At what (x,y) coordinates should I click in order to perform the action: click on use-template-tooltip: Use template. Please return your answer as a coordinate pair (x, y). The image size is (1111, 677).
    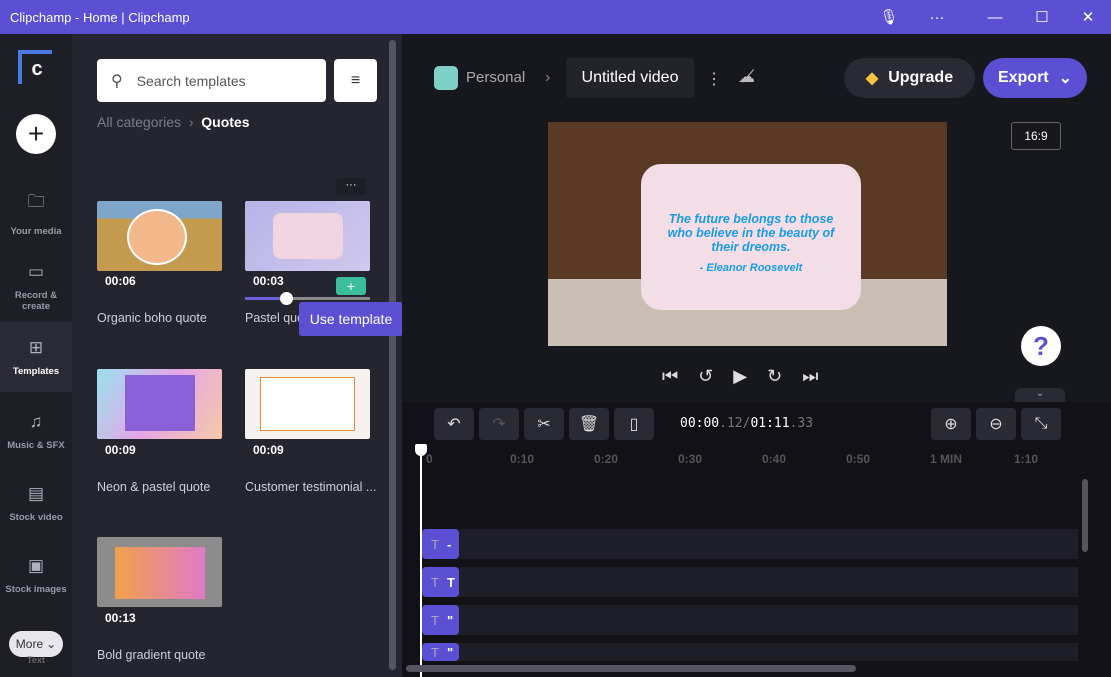
    Looking at the image, I should click on (351, 319).